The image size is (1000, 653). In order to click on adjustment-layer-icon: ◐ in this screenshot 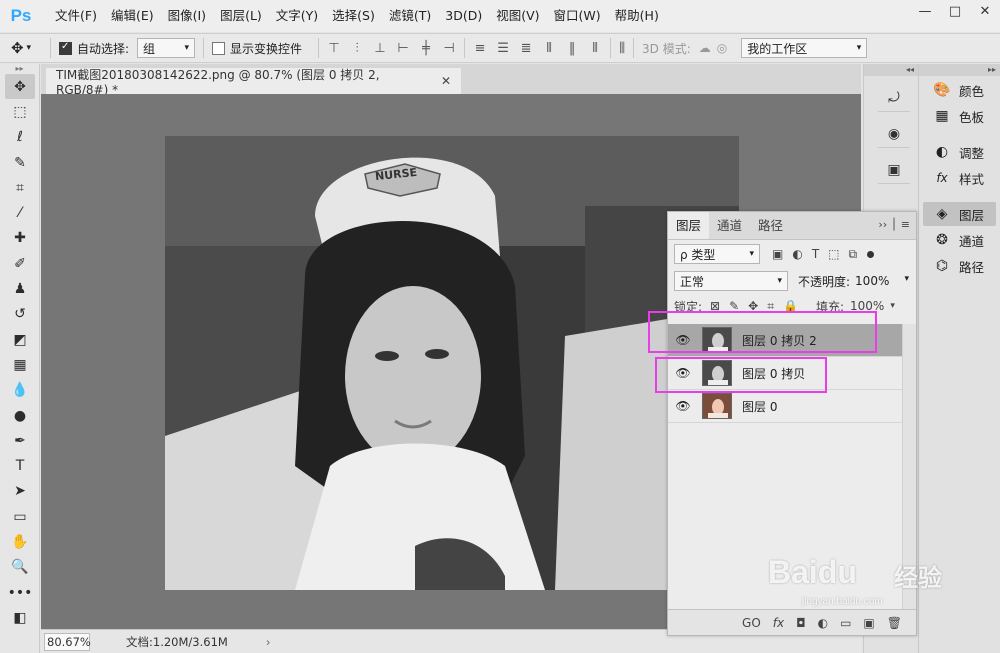, I will do `click(823, 623)`.